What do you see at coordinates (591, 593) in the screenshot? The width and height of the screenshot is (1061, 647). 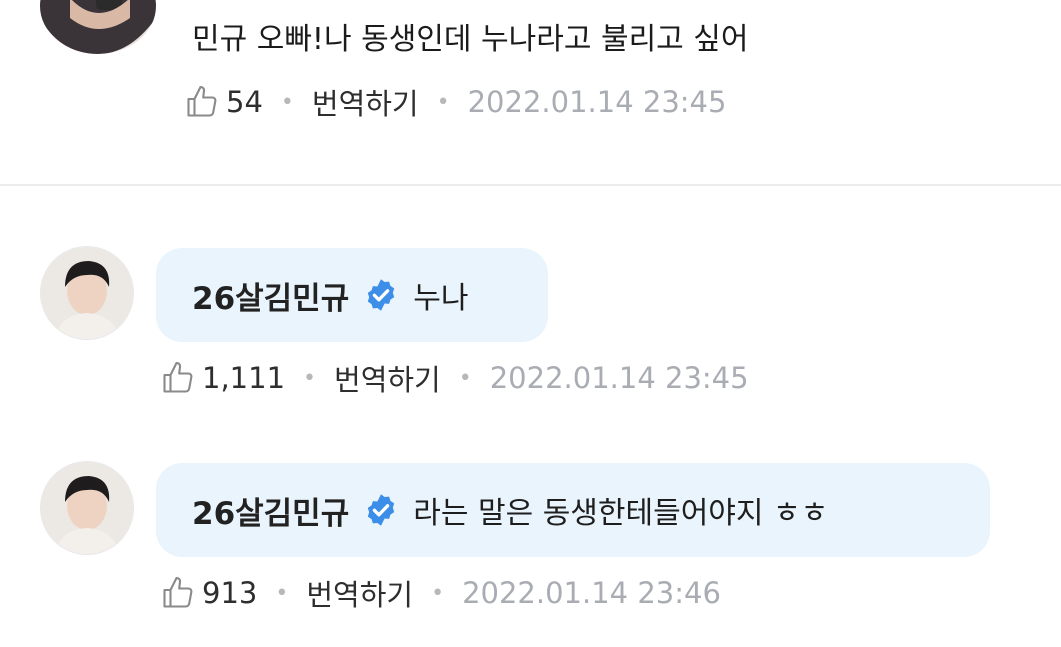 I see `timestamp: 2022.01.14 23:46` at bounding box center [591, 593].